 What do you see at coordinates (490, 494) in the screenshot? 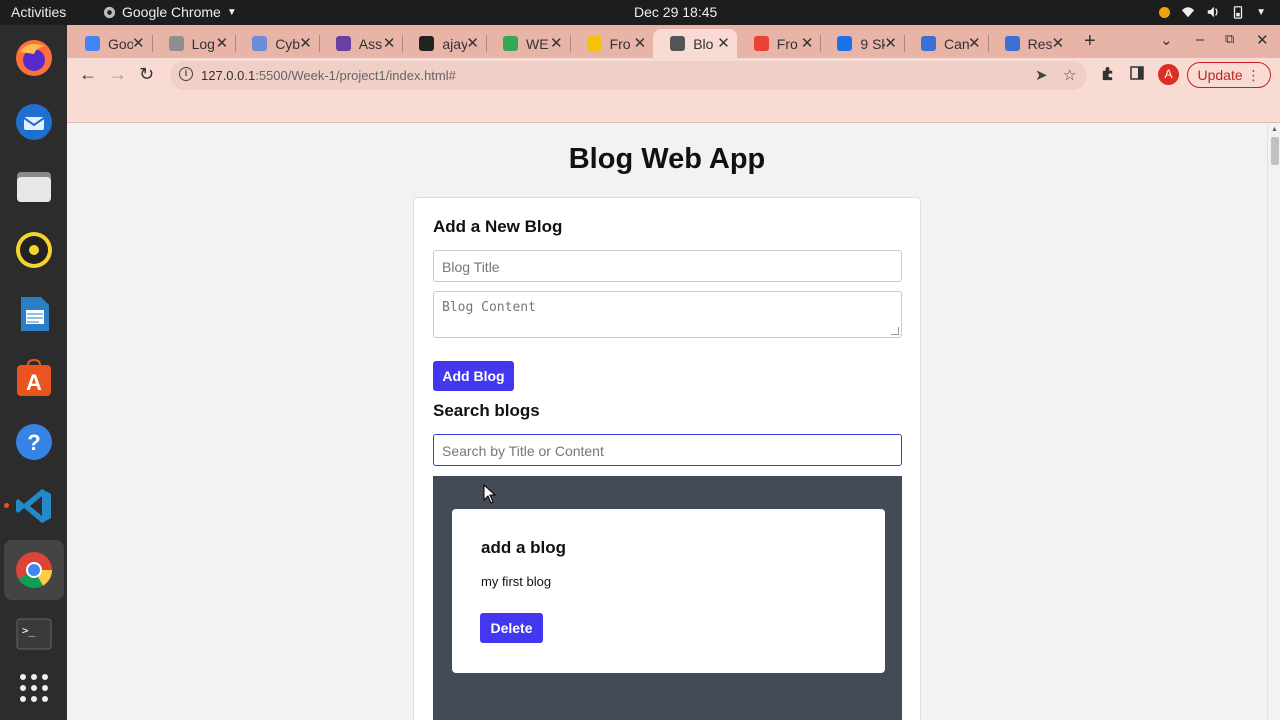
I see `mouse-cursor-icon` at bounding box center [490, 494].